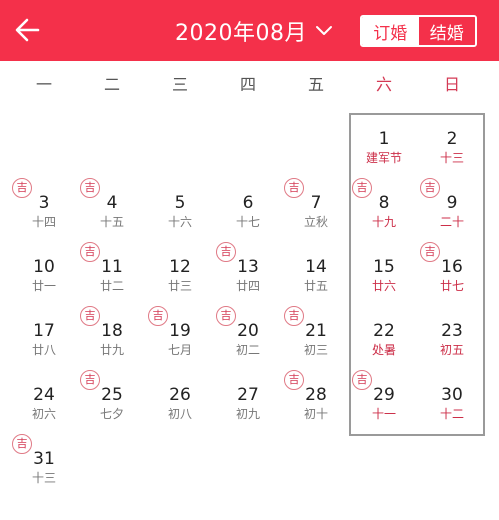  I want to click on app-header: 2020年08月 订婚 结婚, so click(249, 30).